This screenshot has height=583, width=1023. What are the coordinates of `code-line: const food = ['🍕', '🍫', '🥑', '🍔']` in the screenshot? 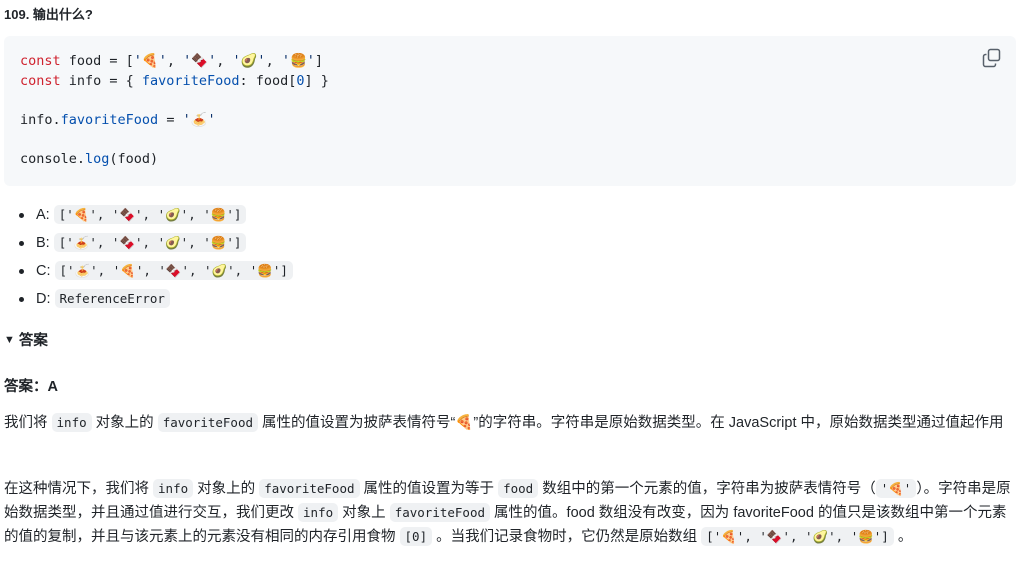 It's located at (171, 61).